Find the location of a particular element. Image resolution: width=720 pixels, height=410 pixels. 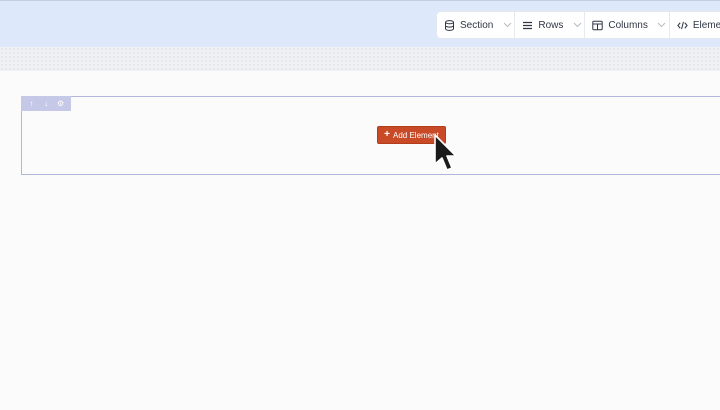

section-toolbar: ↑ ↓ ⚙ is located at coordinates (46, 103).